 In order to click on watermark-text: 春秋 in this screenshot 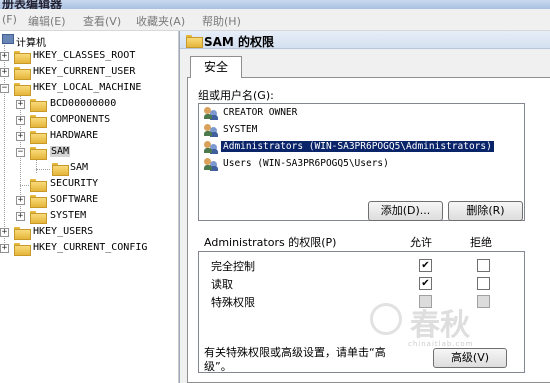, I will do `click(440, 325)`.